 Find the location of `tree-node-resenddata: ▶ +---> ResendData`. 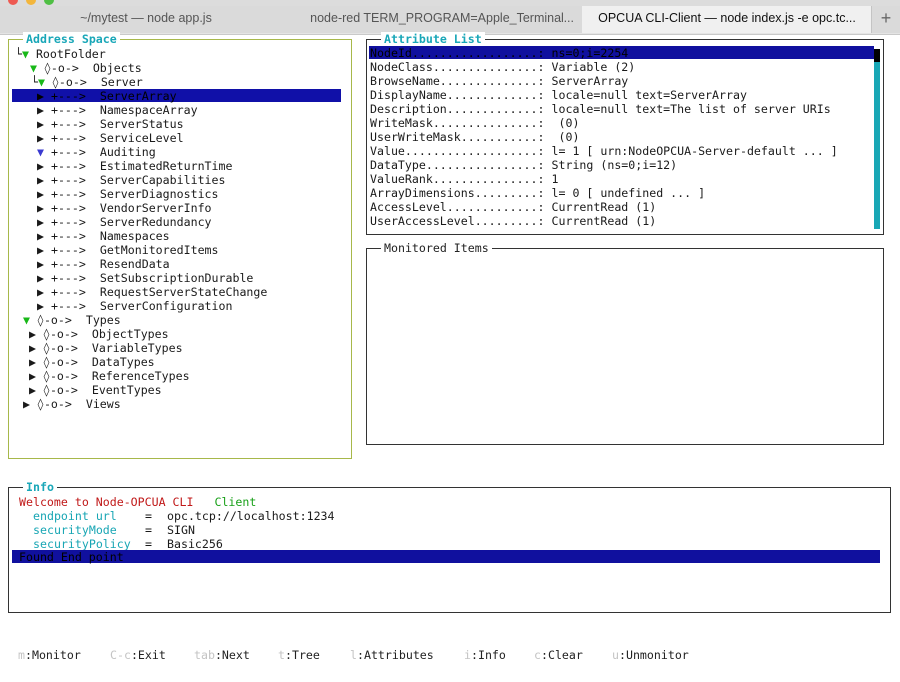

tree-node-resenddata: ▶ +---> ResendData is located at coordinates (103, 264).